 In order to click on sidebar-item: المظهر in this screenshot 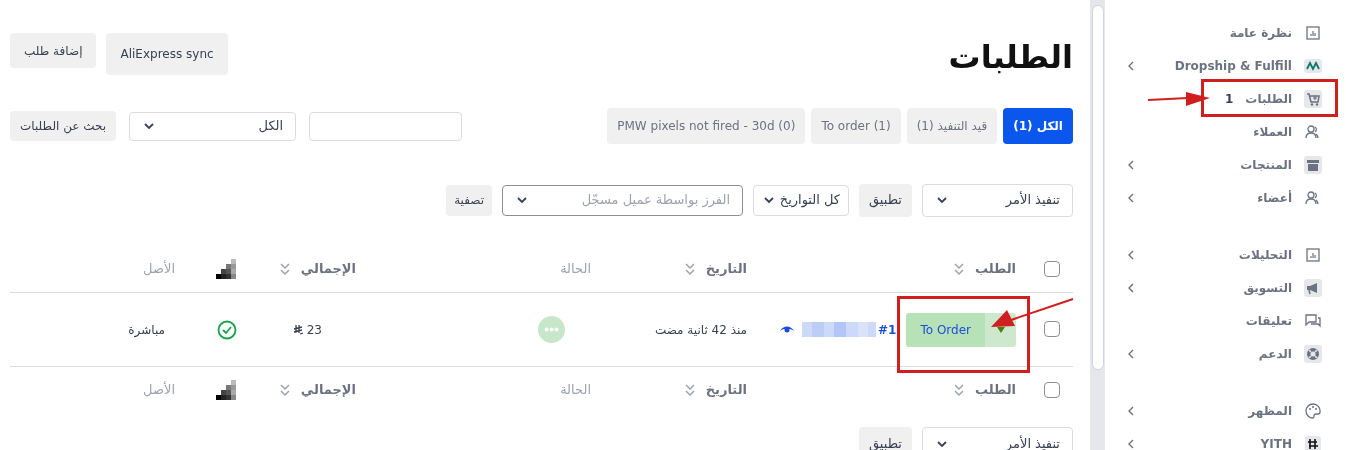, I will do `click(1285, 410)`.